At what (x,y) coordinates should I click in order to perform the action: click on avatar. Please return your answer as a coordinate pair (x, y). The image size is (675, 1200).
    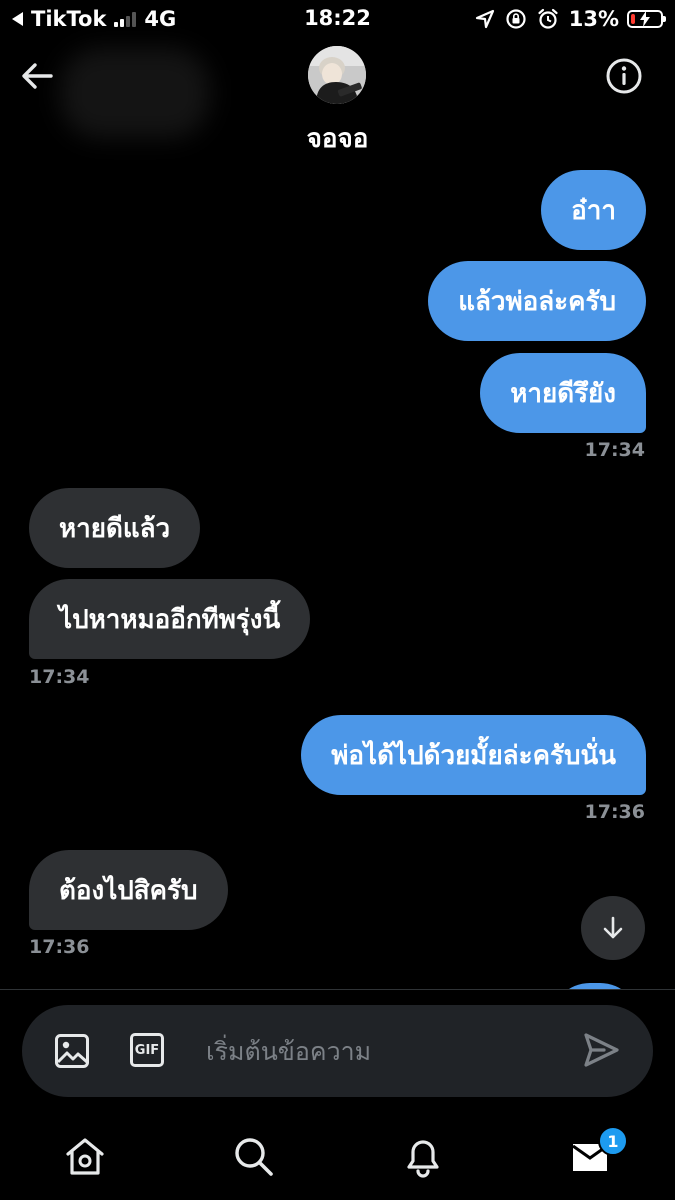
    Looking at the image, I should click on (337, 75).